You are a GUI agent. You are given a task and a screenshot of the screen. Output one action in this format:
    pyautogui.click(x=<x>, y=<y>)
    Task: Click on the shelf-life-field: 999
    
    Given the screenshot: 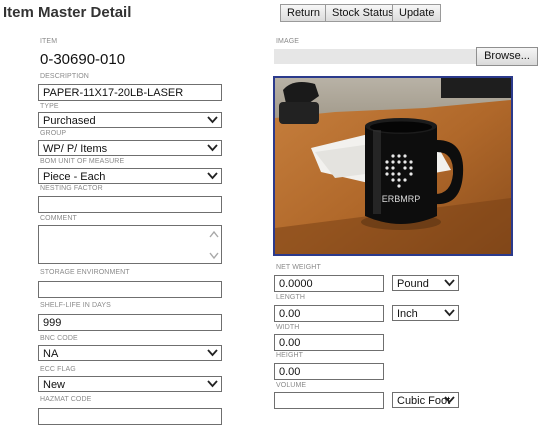 What is the action you would take?
    pyautogui.click(x=130, y=322)
    